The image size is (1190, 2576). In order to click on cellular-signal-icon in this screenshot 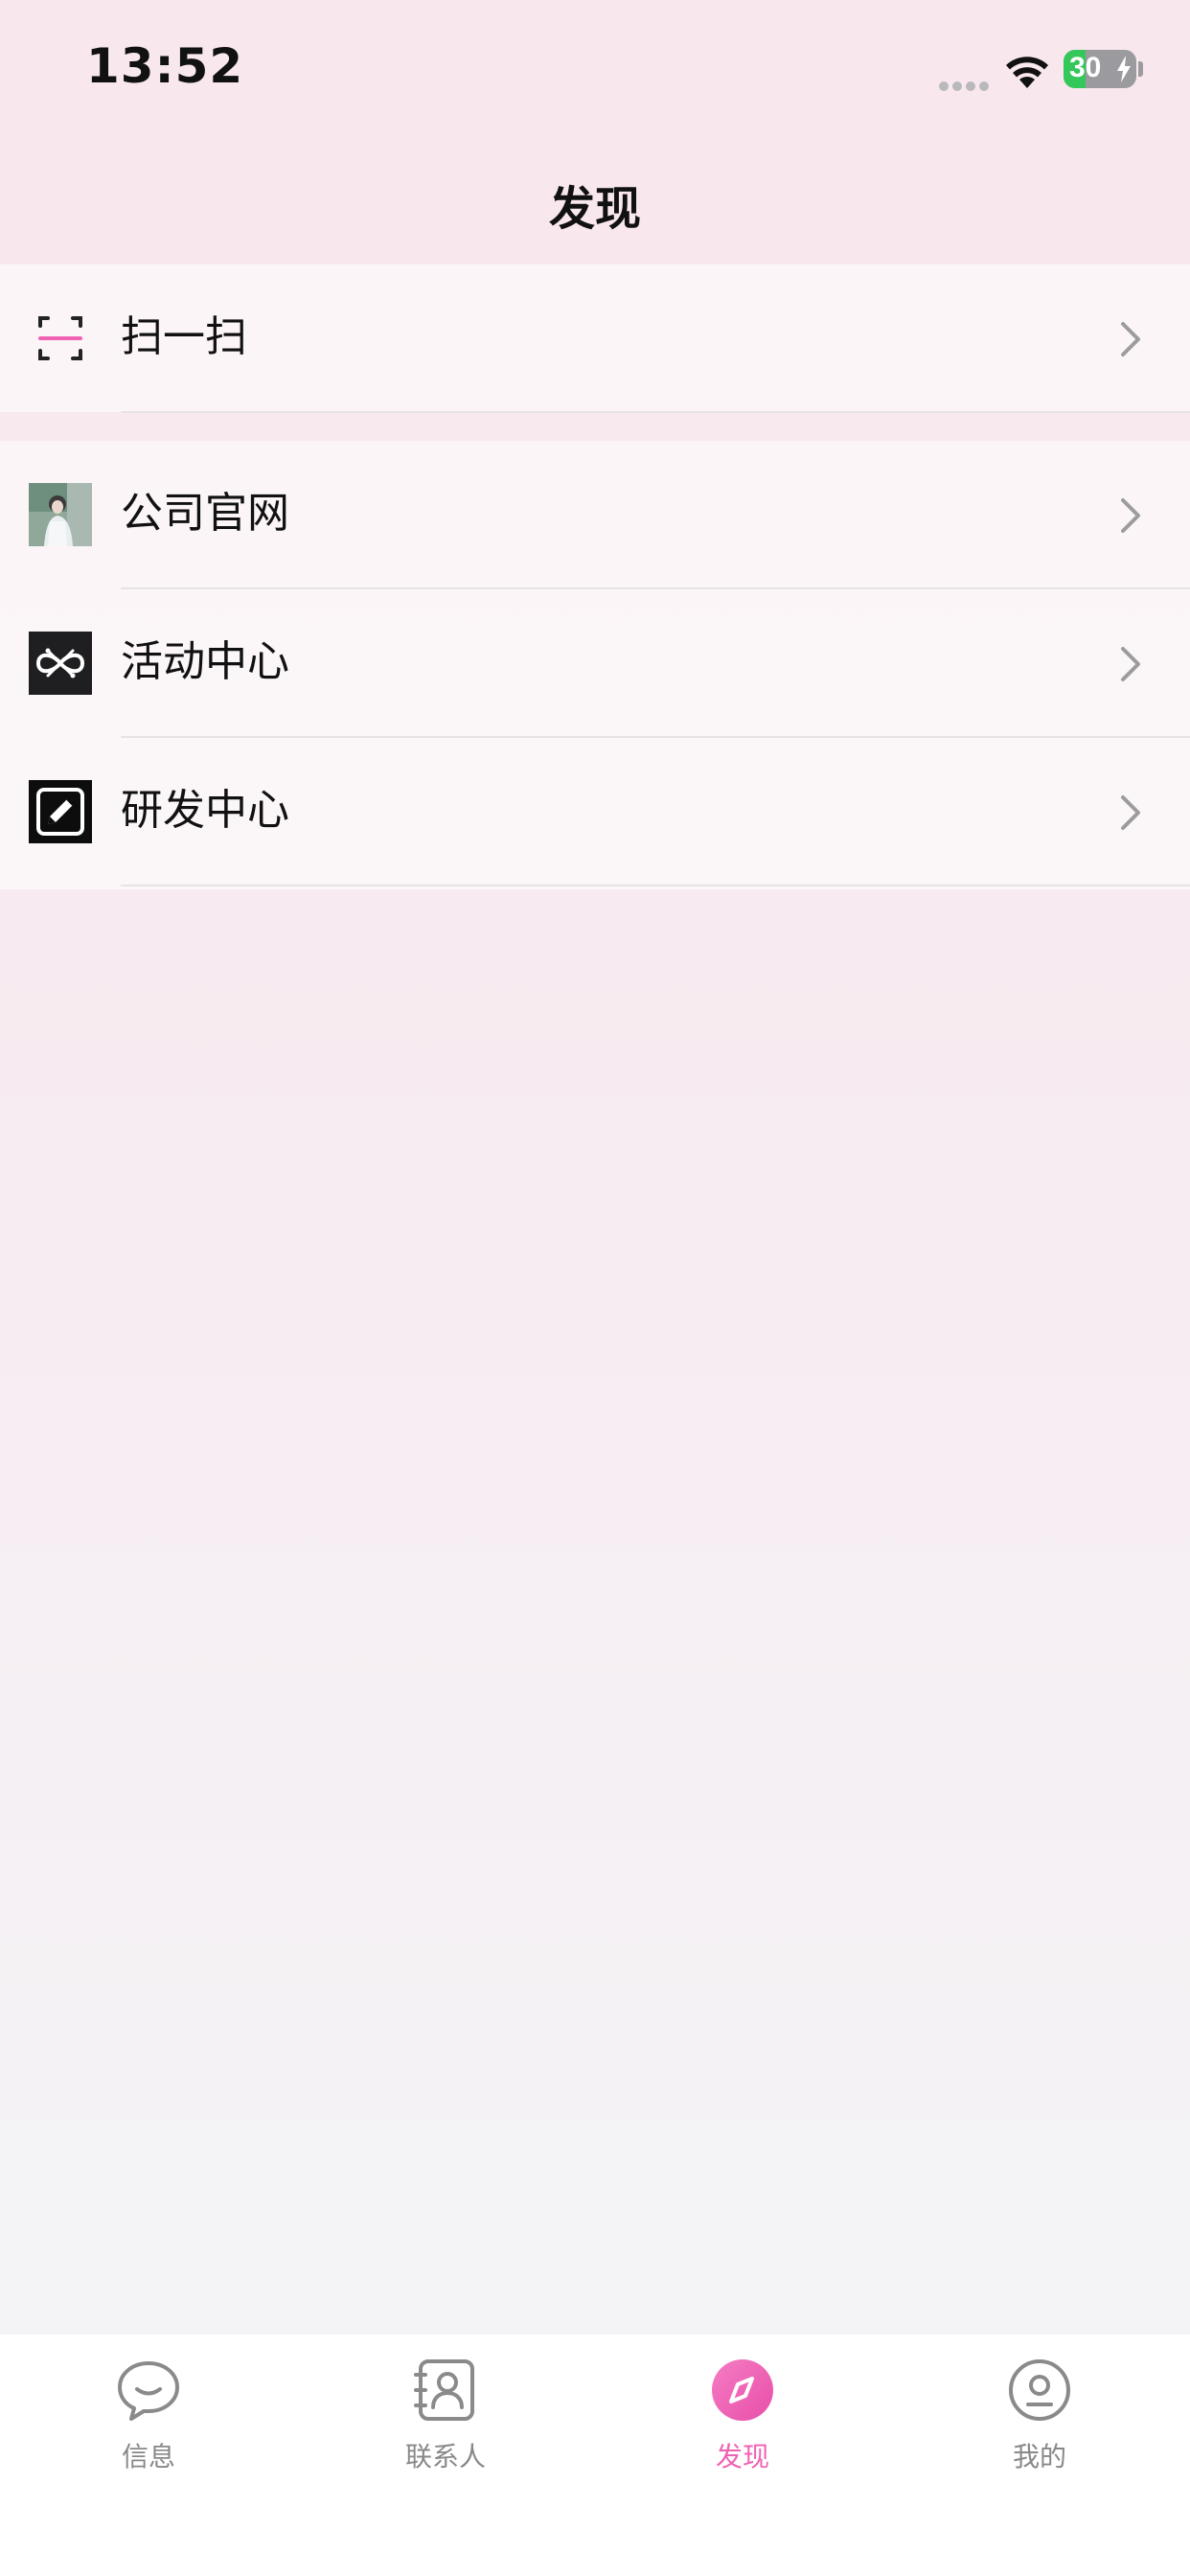, I will do `click(967, 84)`.